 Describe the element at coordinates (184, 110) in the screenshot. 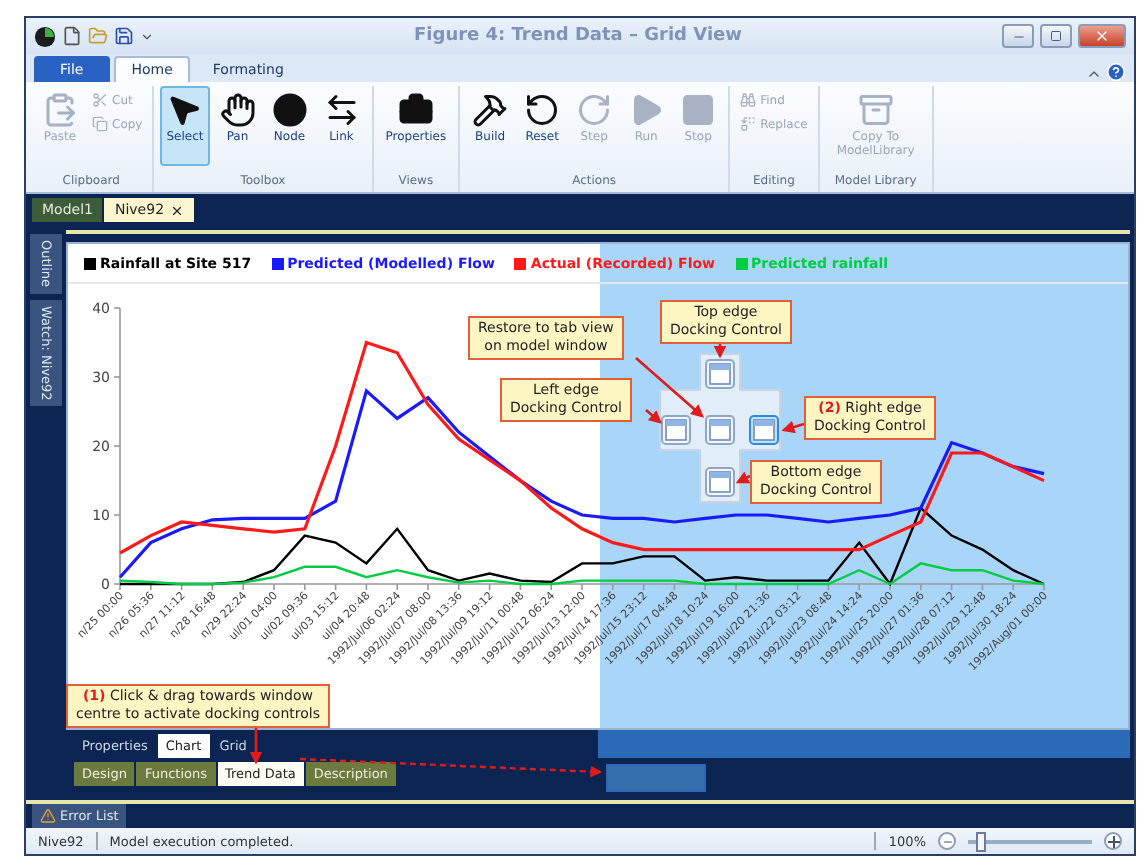

I see `pointer-icon` at that location.